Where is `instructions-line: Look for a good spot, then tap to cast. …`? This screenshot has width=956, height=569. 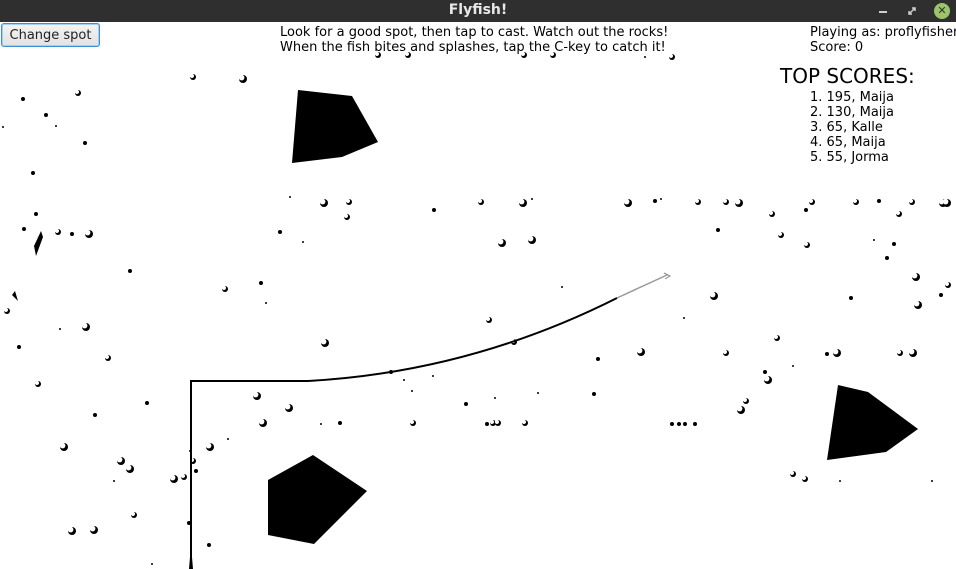 instructions-line: Look for a good spot, then tap to cast. … is located at coordinates (474, 32).